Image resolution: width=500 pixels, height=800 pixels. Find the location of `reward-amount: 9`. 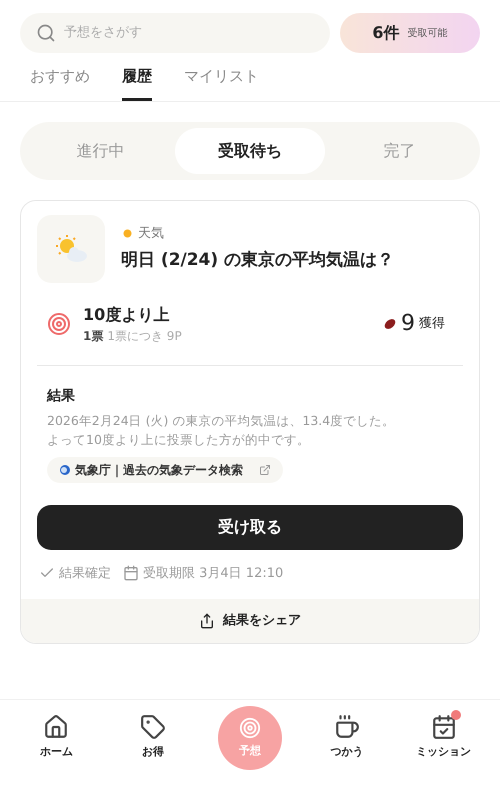

reward-amount: 9 is located at coordinates (408, 324).